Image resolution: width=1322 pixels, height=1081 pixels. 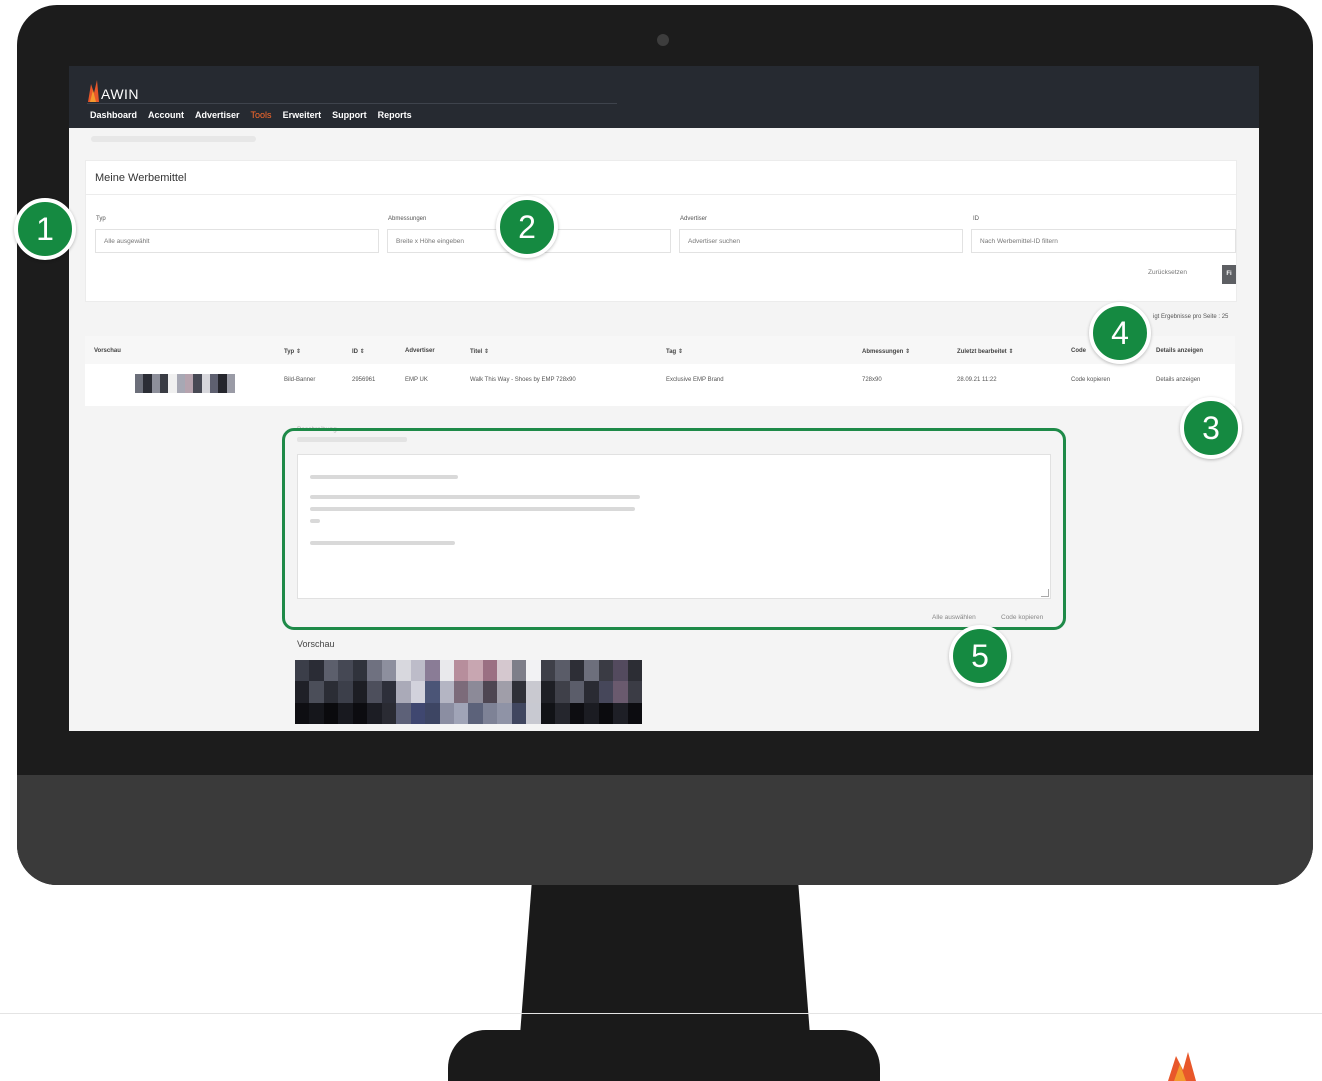 I want to click on col-details: Details anzeigen, so click(x=1180, y=351).